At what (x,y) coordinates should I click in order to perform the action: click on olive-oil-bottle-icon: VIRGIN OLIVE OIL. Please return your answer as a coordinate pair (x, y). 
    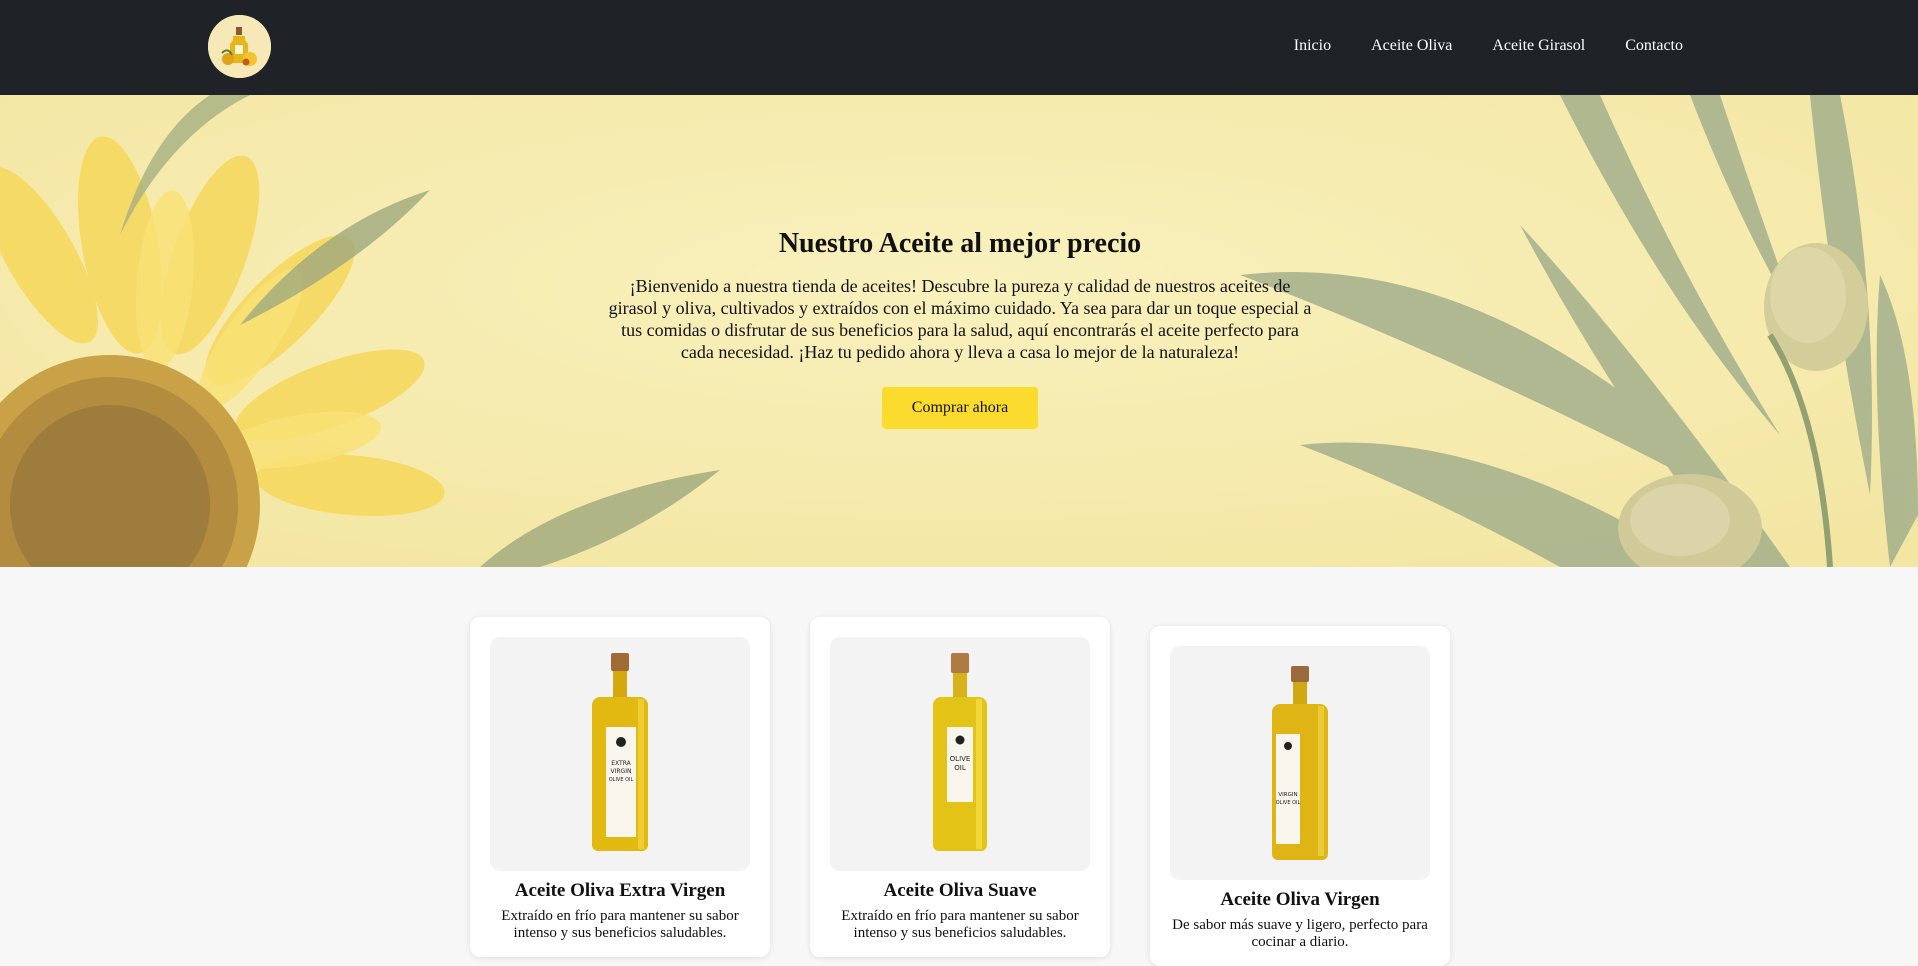
    Looking at the image, I should click on (1300, 763).